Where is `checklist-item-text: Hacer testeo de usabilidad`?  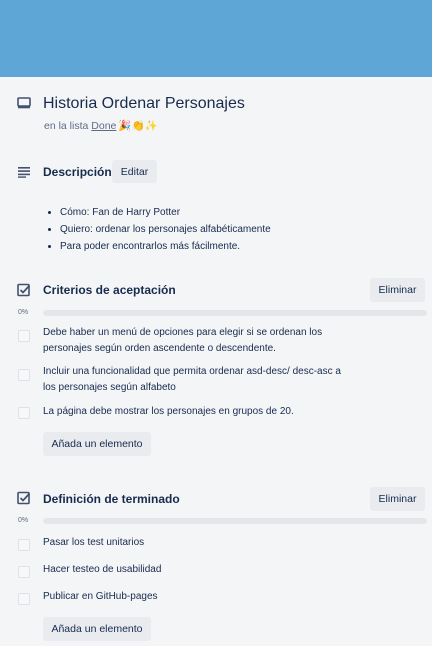
checklist-item-text: Hacer testeo de usabilidad is located at coordinates (193, 570).